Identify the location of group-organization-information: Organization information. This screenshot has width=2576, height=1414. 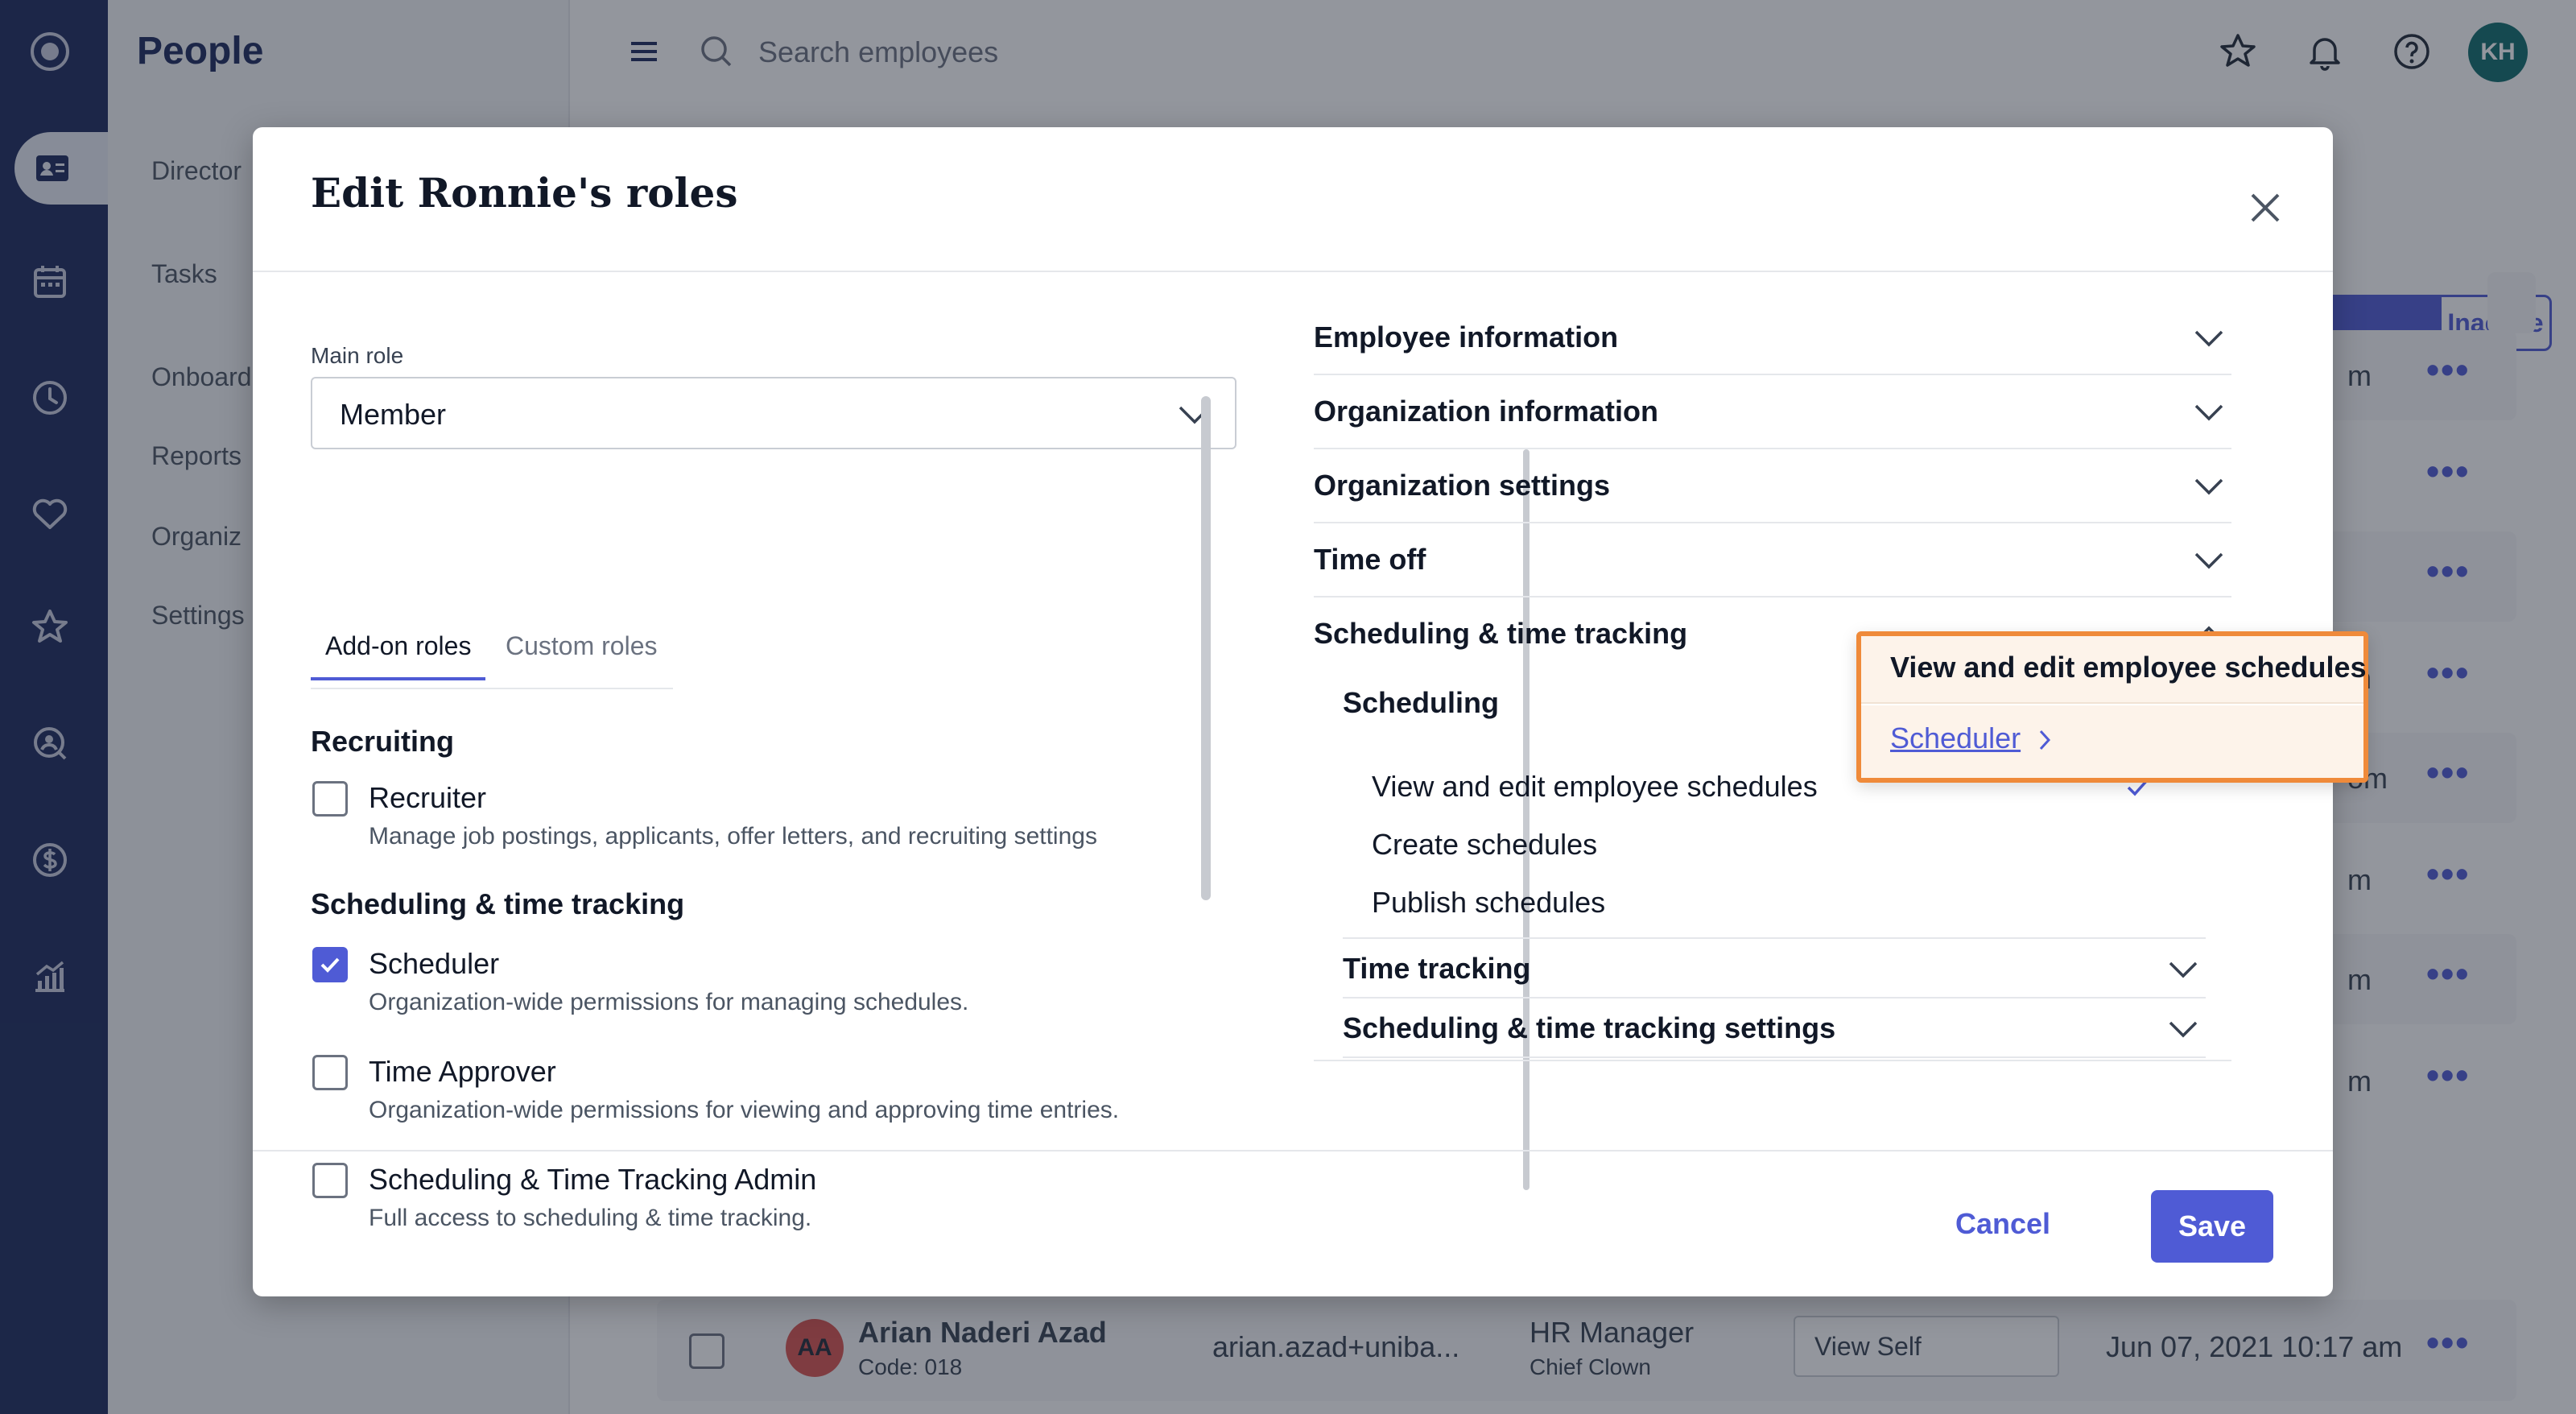
(1772, 412).